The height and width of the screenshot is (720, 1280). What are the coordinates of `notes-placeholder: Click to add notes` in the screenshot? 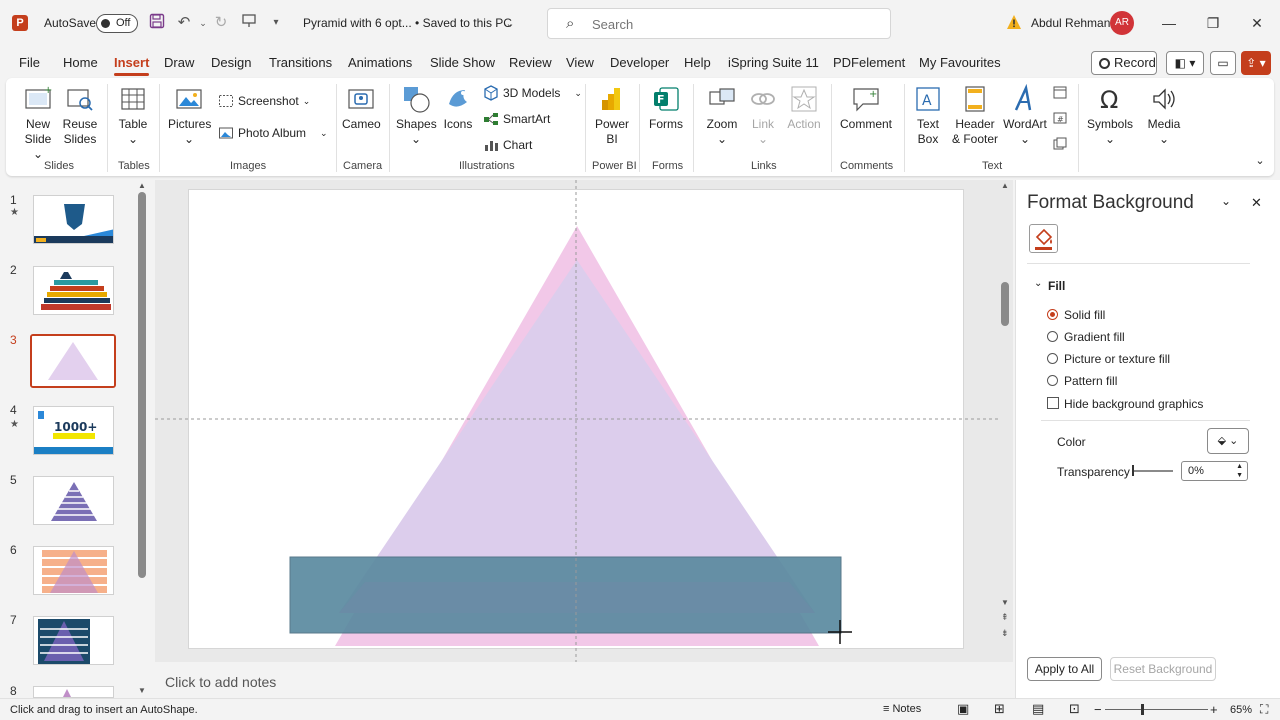 It's located at (220, 682).